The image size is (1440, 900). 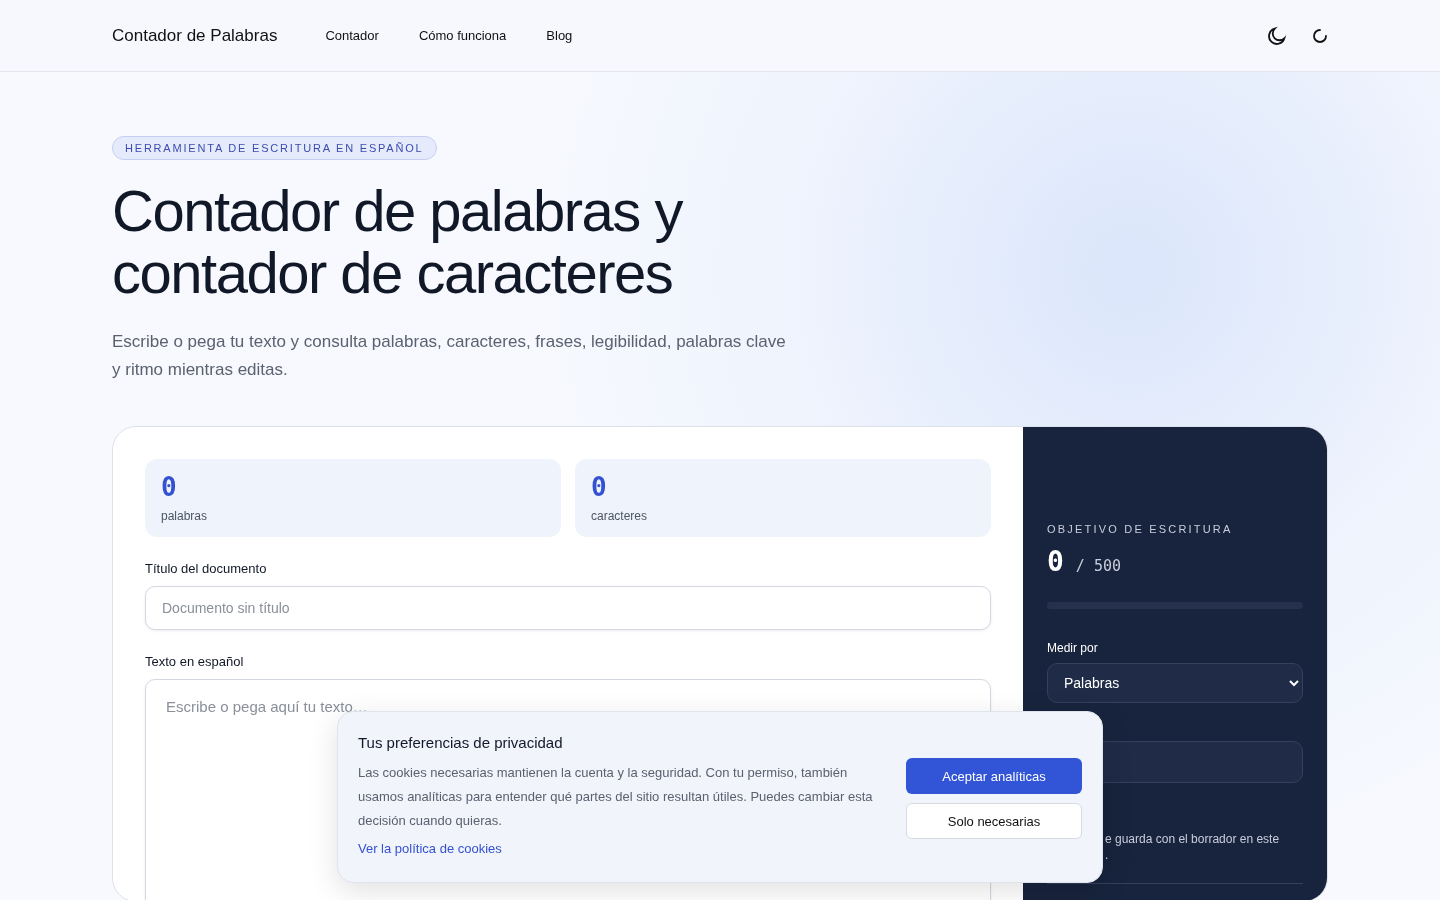 I want to click on measure-select: Palabras, so click(x=1175, y=683).